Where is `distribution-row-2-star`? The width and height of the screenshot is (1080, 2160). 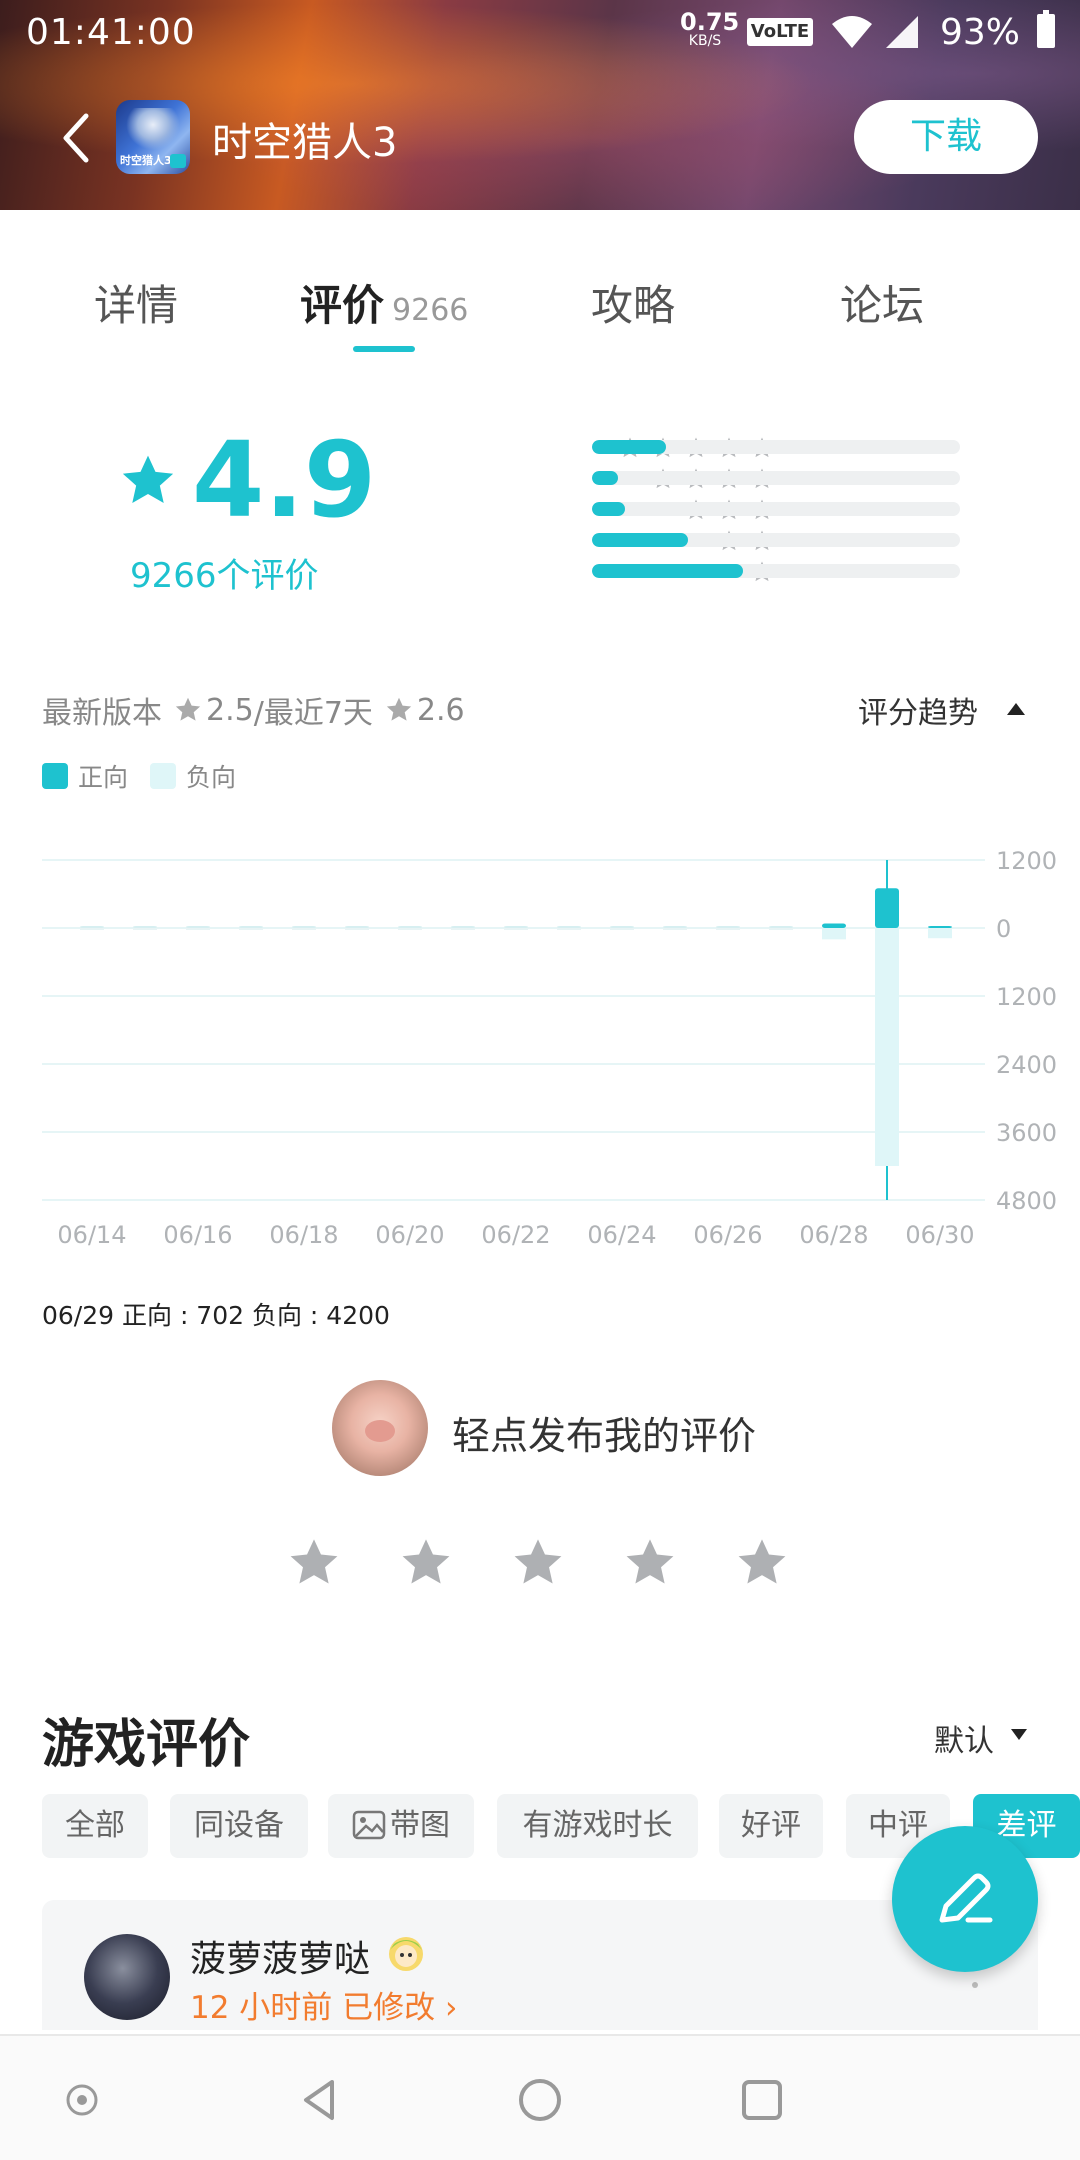 distribution-row-2-star is located at coordinates (680, 540).